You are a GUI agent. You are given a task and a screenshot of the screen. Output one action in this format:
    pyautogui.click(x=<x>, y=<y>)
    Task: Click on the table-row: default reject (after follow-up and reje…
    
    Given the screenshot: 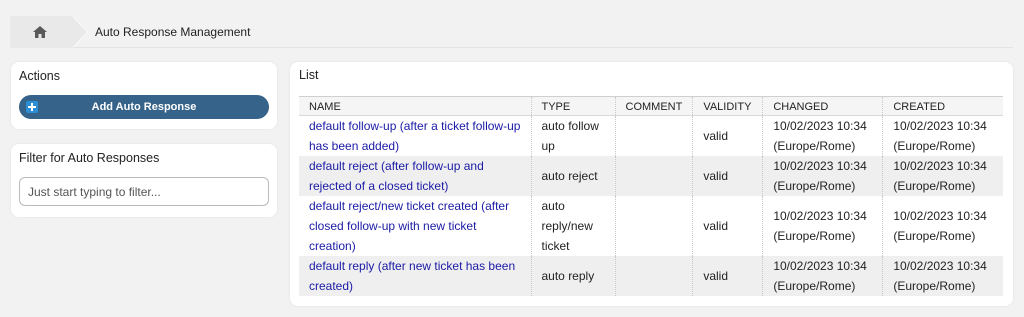 What is the action you would take?
    pyautogui.click(x=651, y=176)
    